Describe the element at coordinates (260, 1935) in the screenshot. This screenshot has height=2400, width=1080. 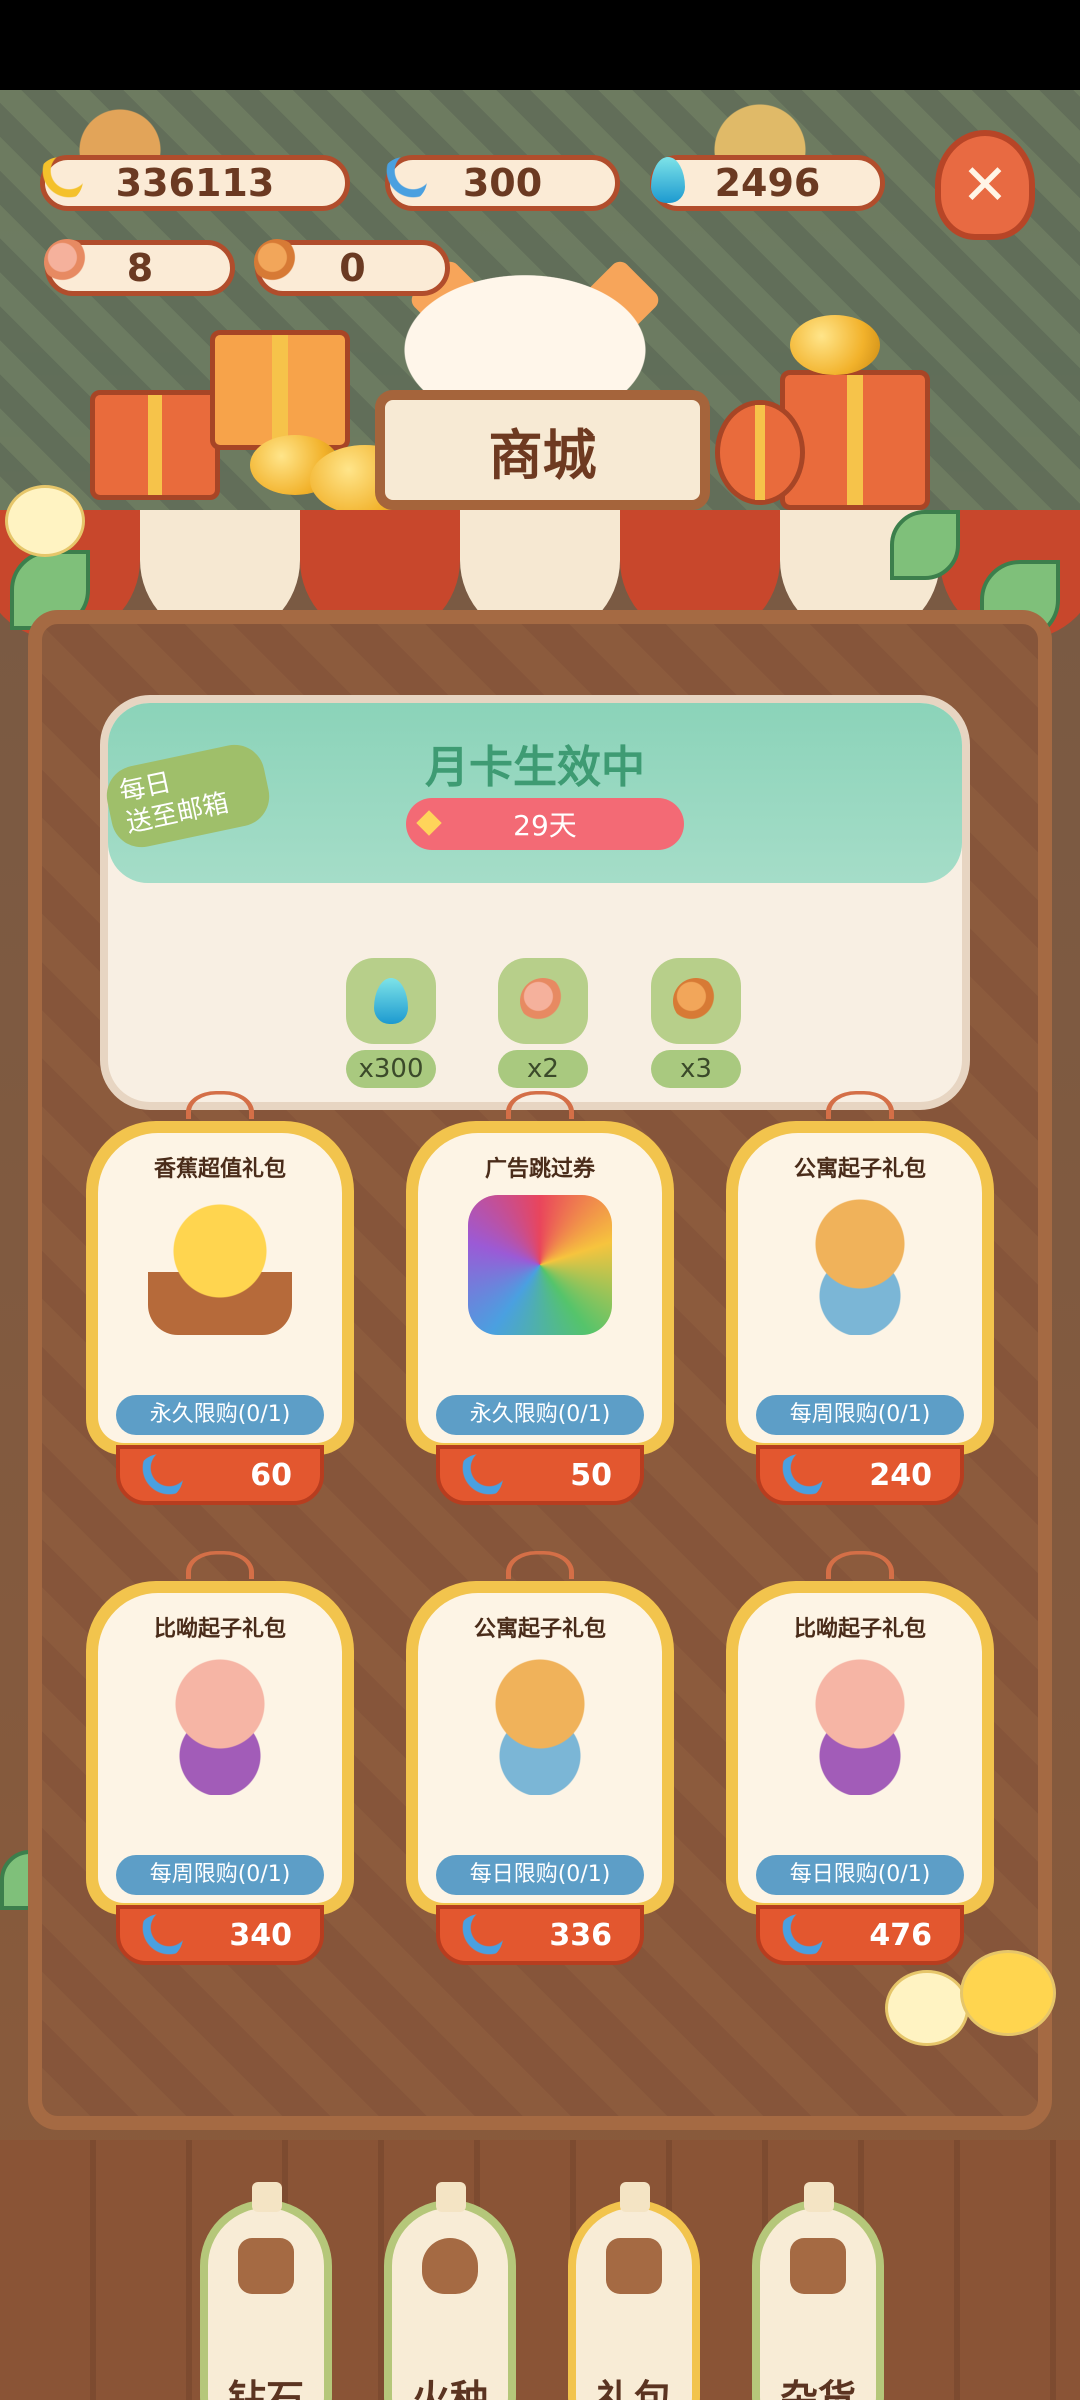
I see `price-value: 340` at that location.